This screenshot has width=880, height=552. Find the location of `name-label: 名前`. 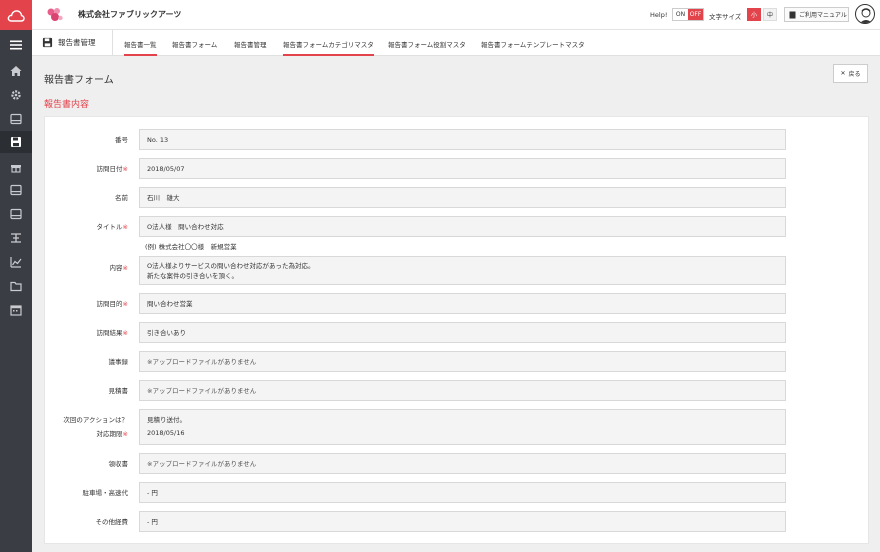

name-label: 名前 is located at coordinates (121, 198).